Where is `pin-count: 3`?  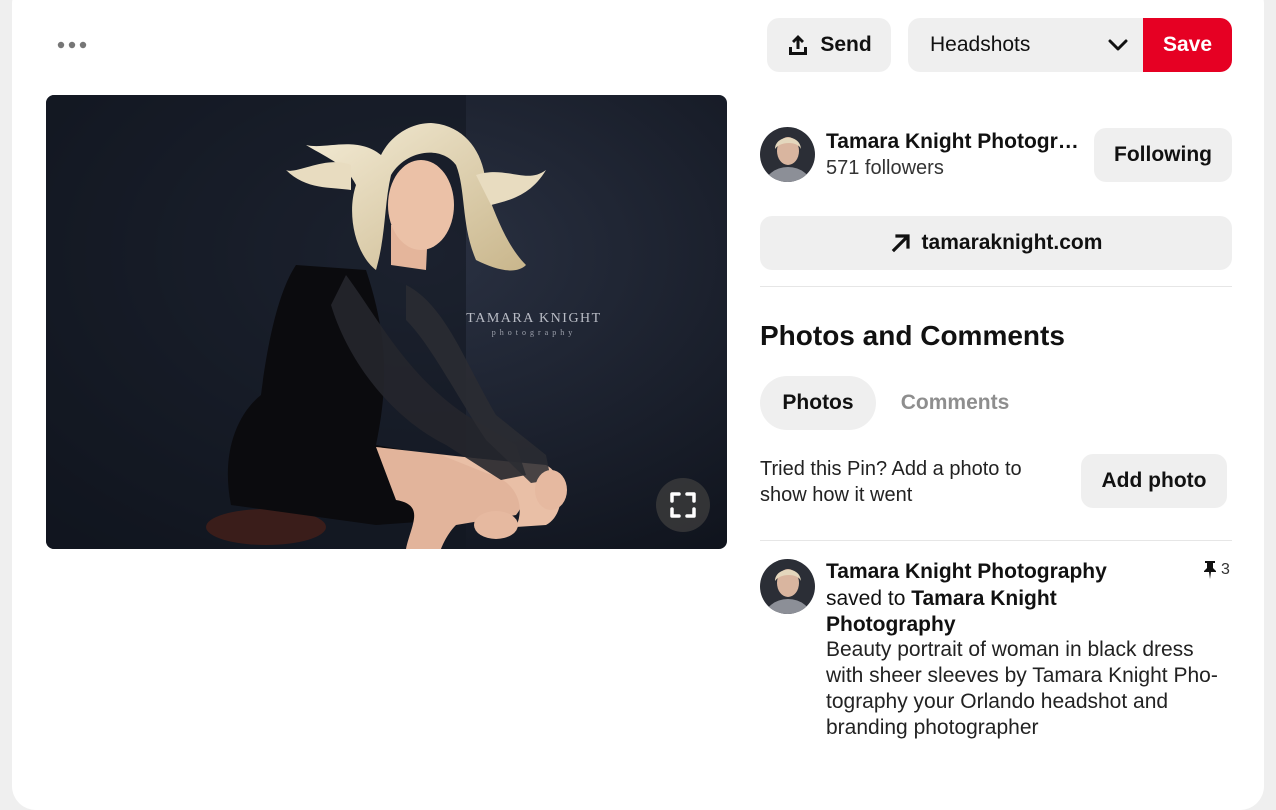
pin-count: 3 is located at coordinates (1216, 570).